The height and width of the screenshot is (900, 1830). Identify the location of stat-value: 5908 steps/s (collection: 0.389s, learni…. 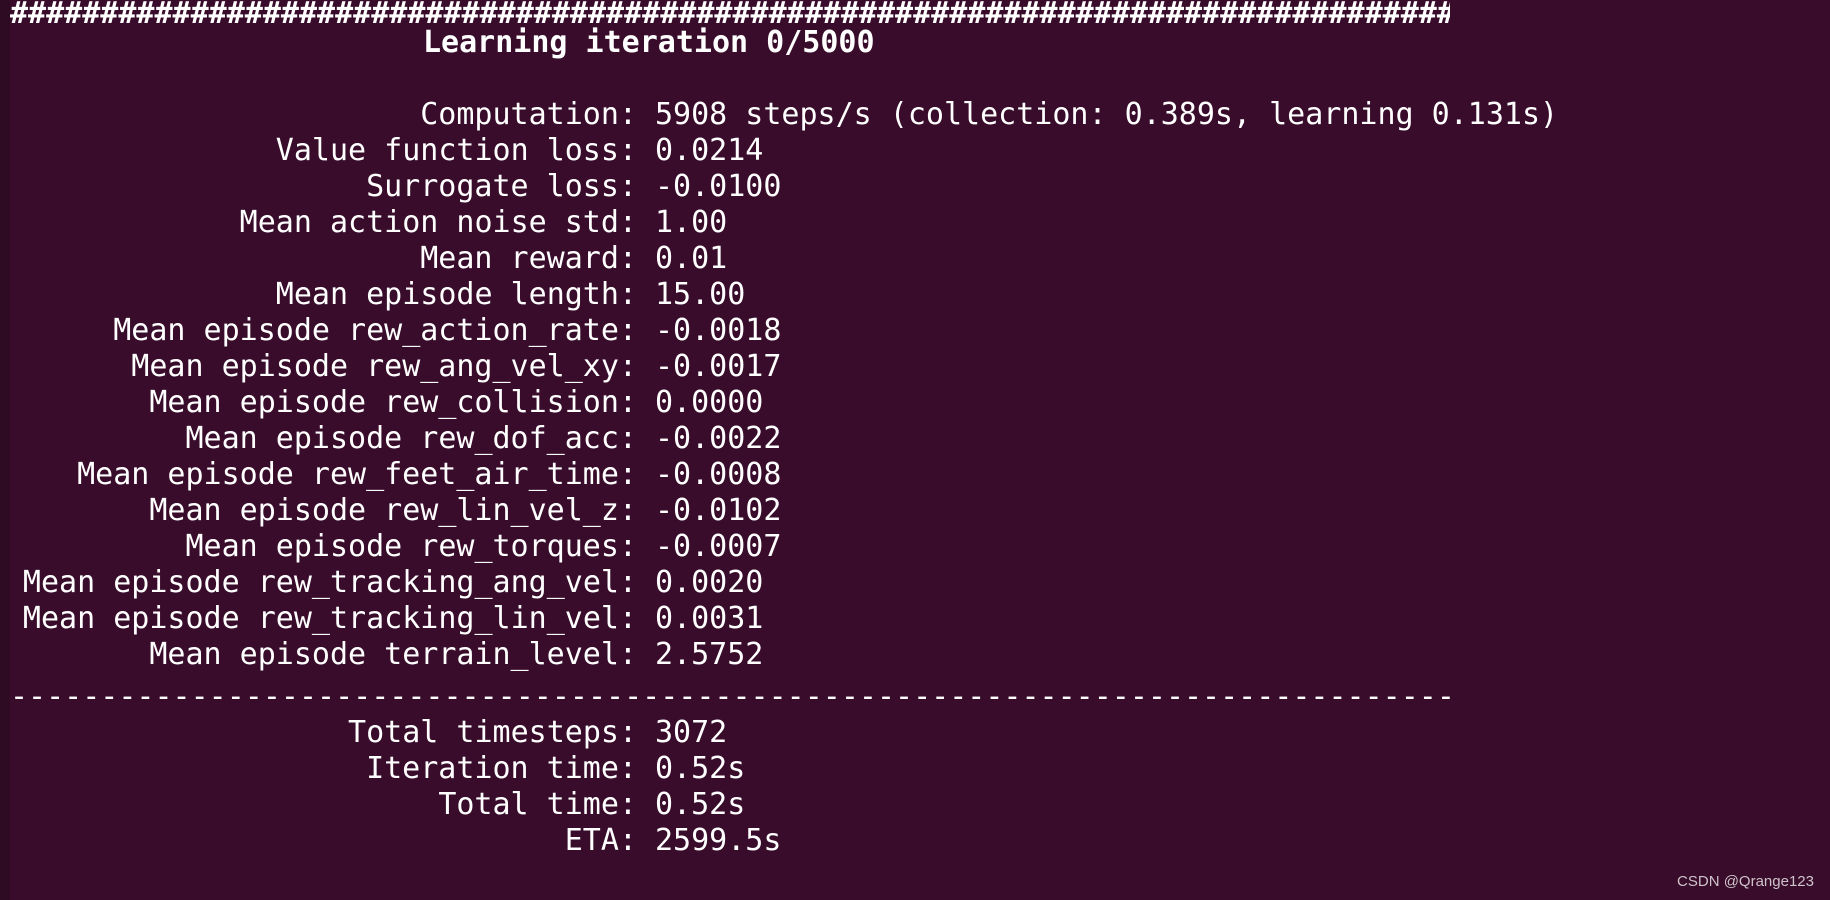
(1107, 114).